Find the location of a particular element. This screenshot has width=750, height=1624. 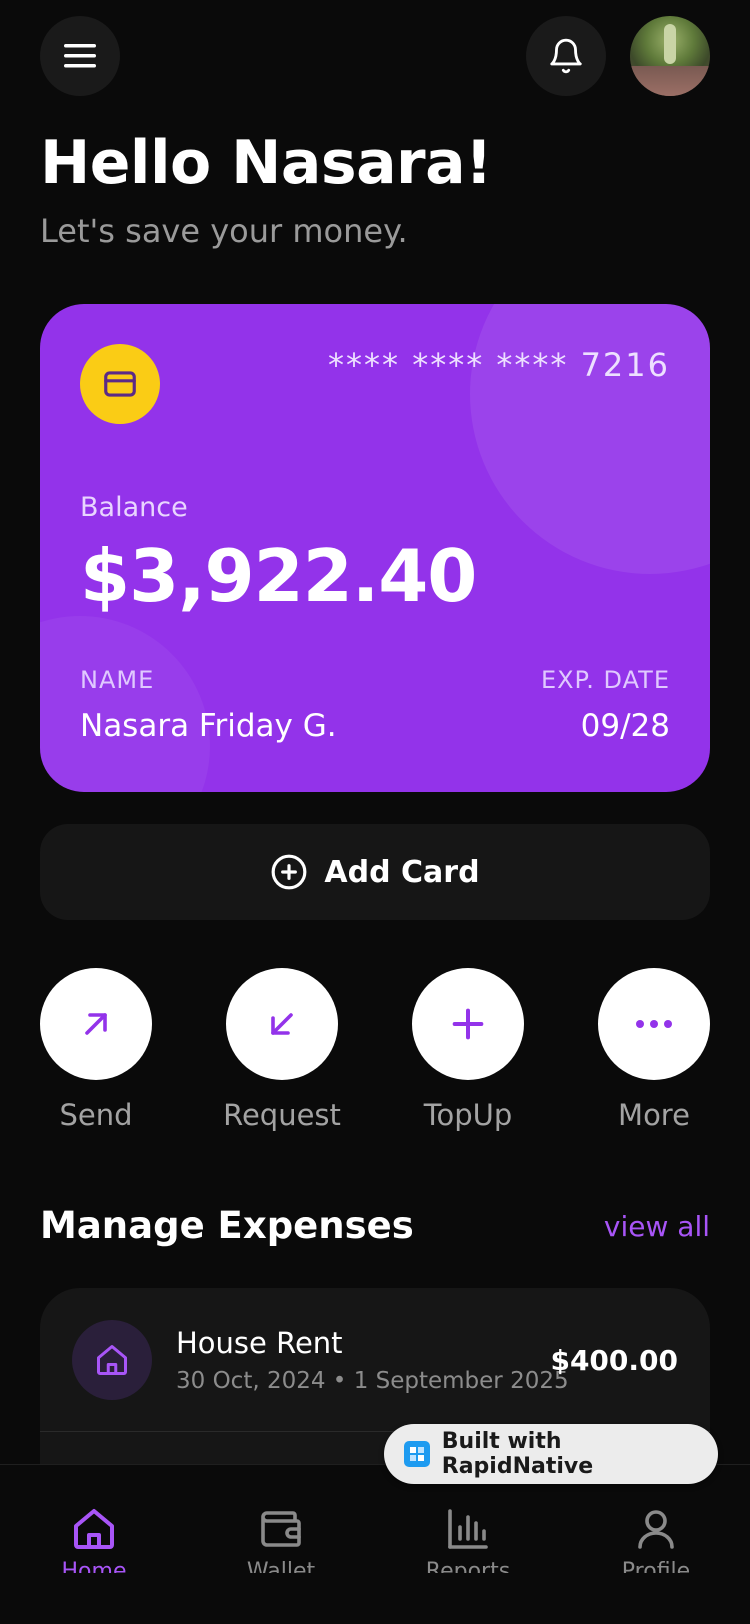

tab-home: Home is located at coordinates (94, 1539).